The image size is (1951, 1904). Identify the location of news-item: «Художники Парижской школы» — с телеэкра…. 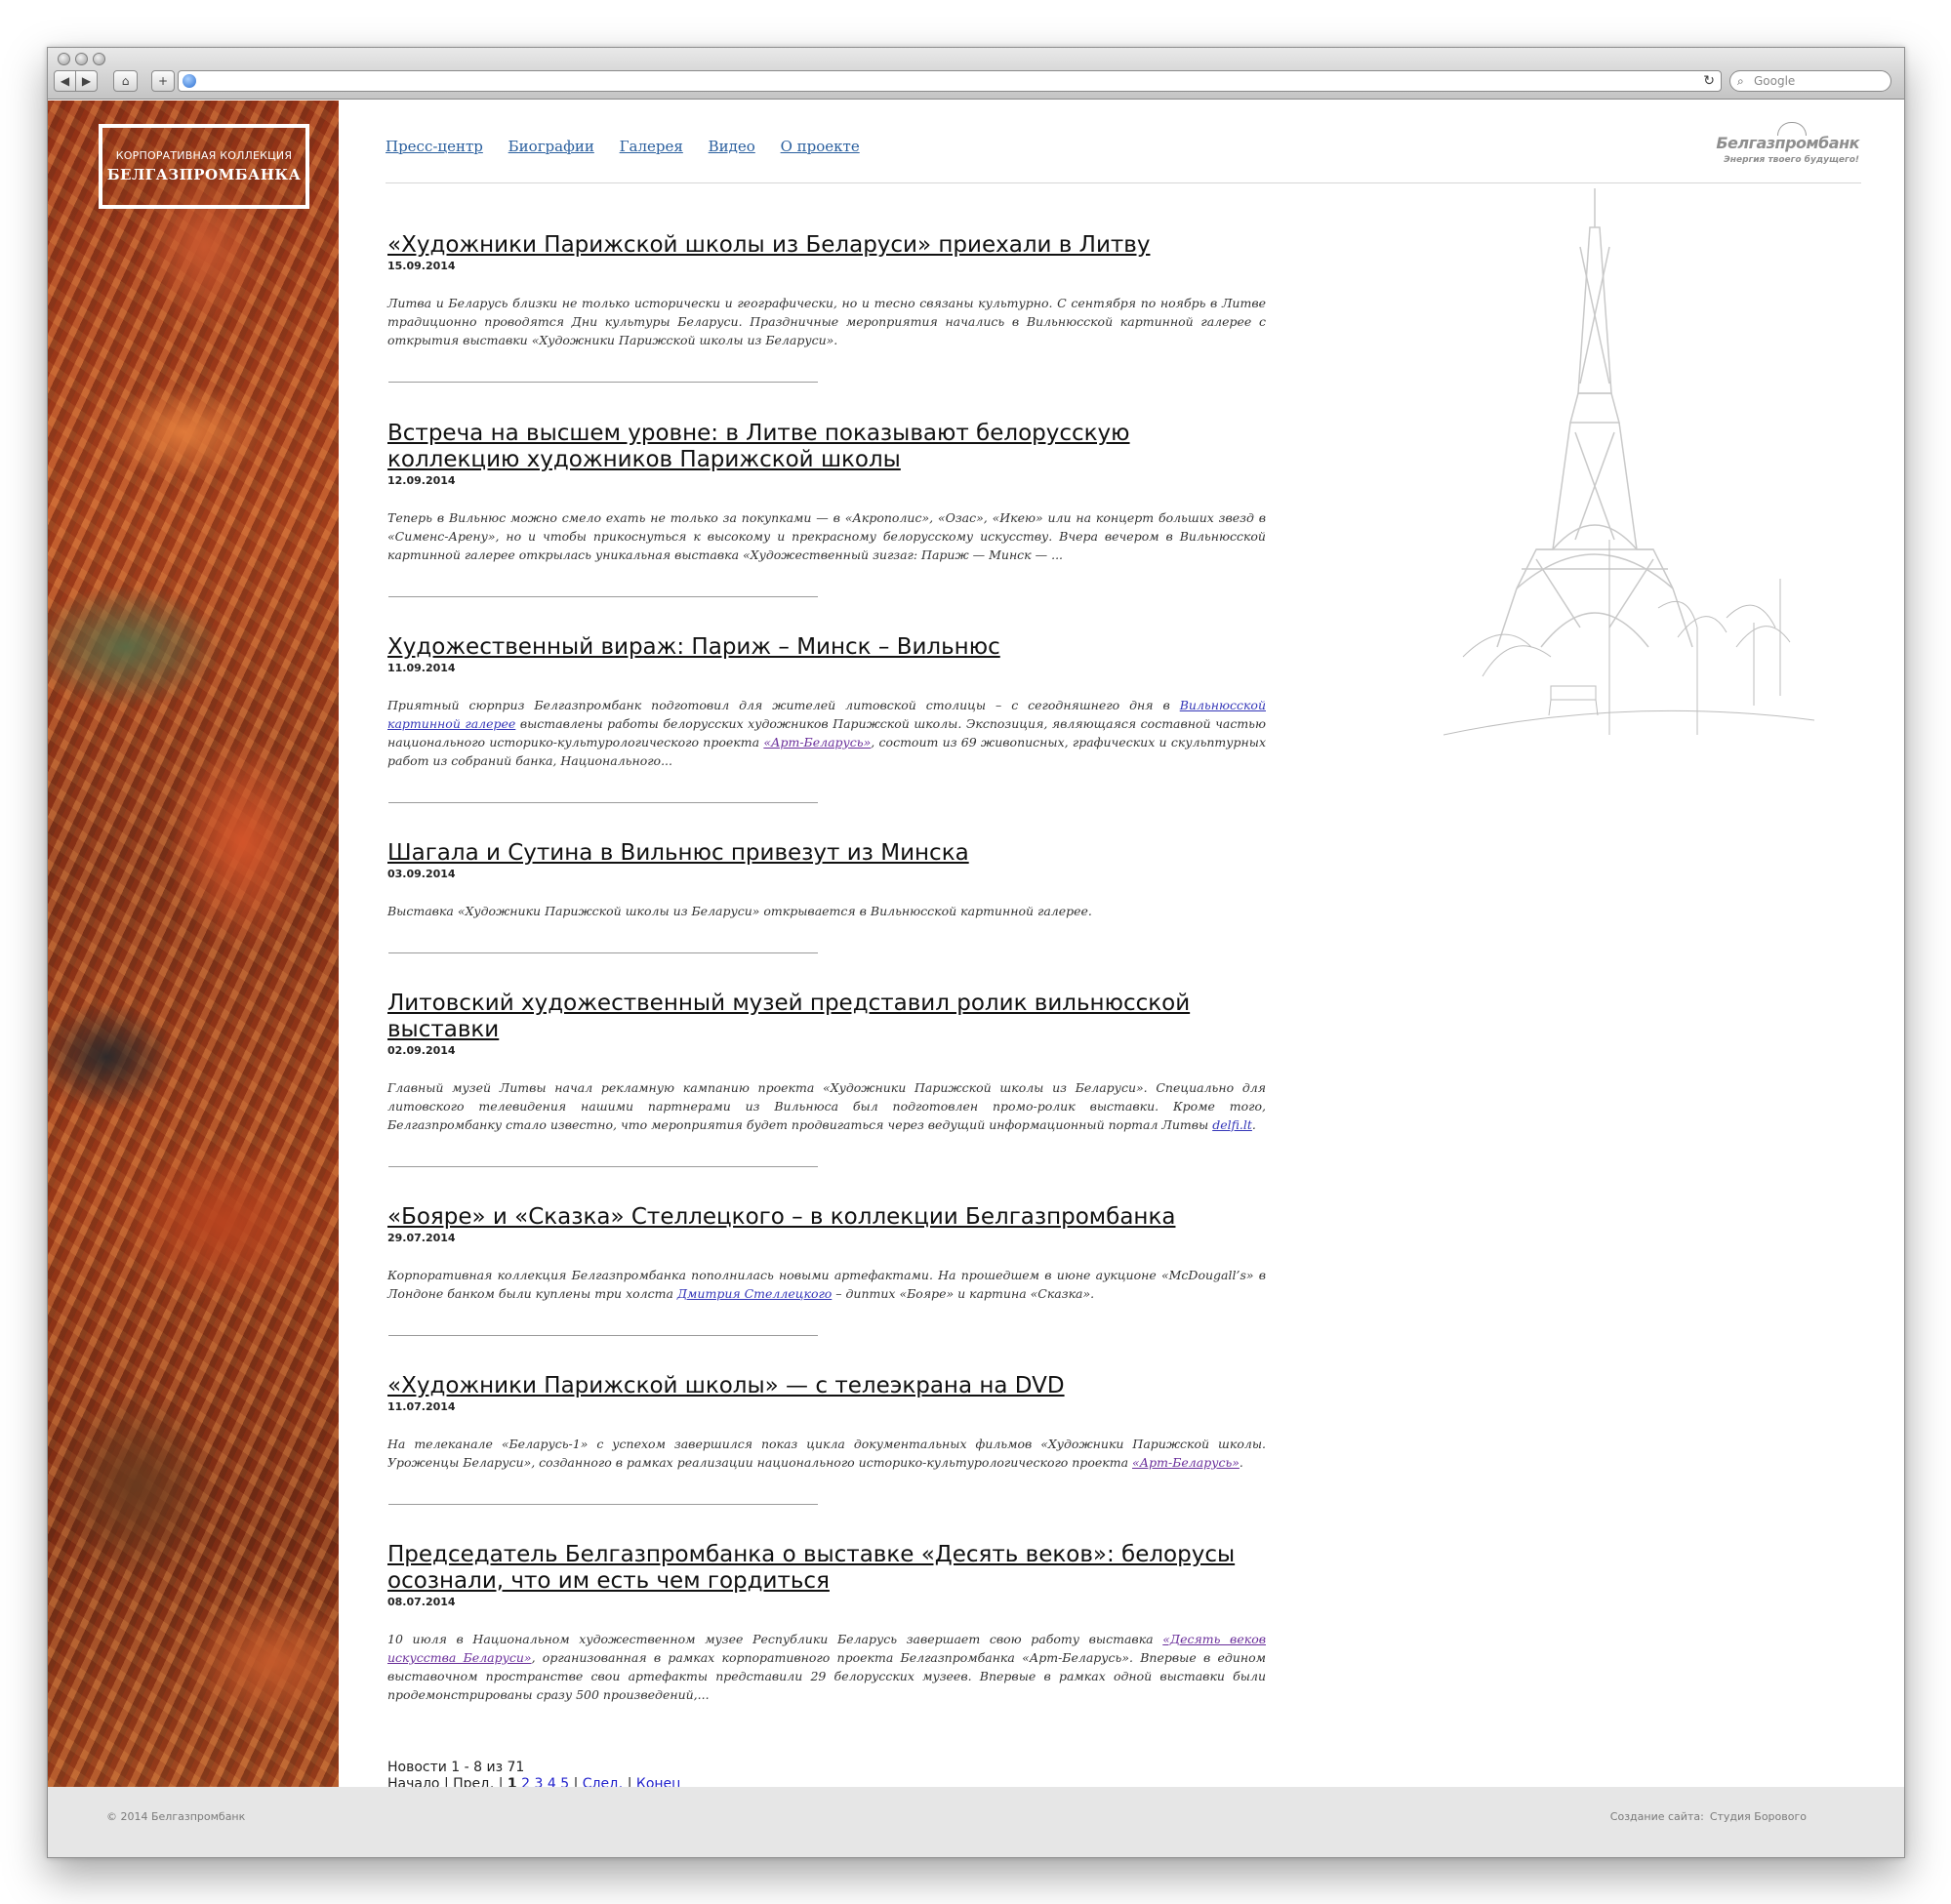
(826, 1422).